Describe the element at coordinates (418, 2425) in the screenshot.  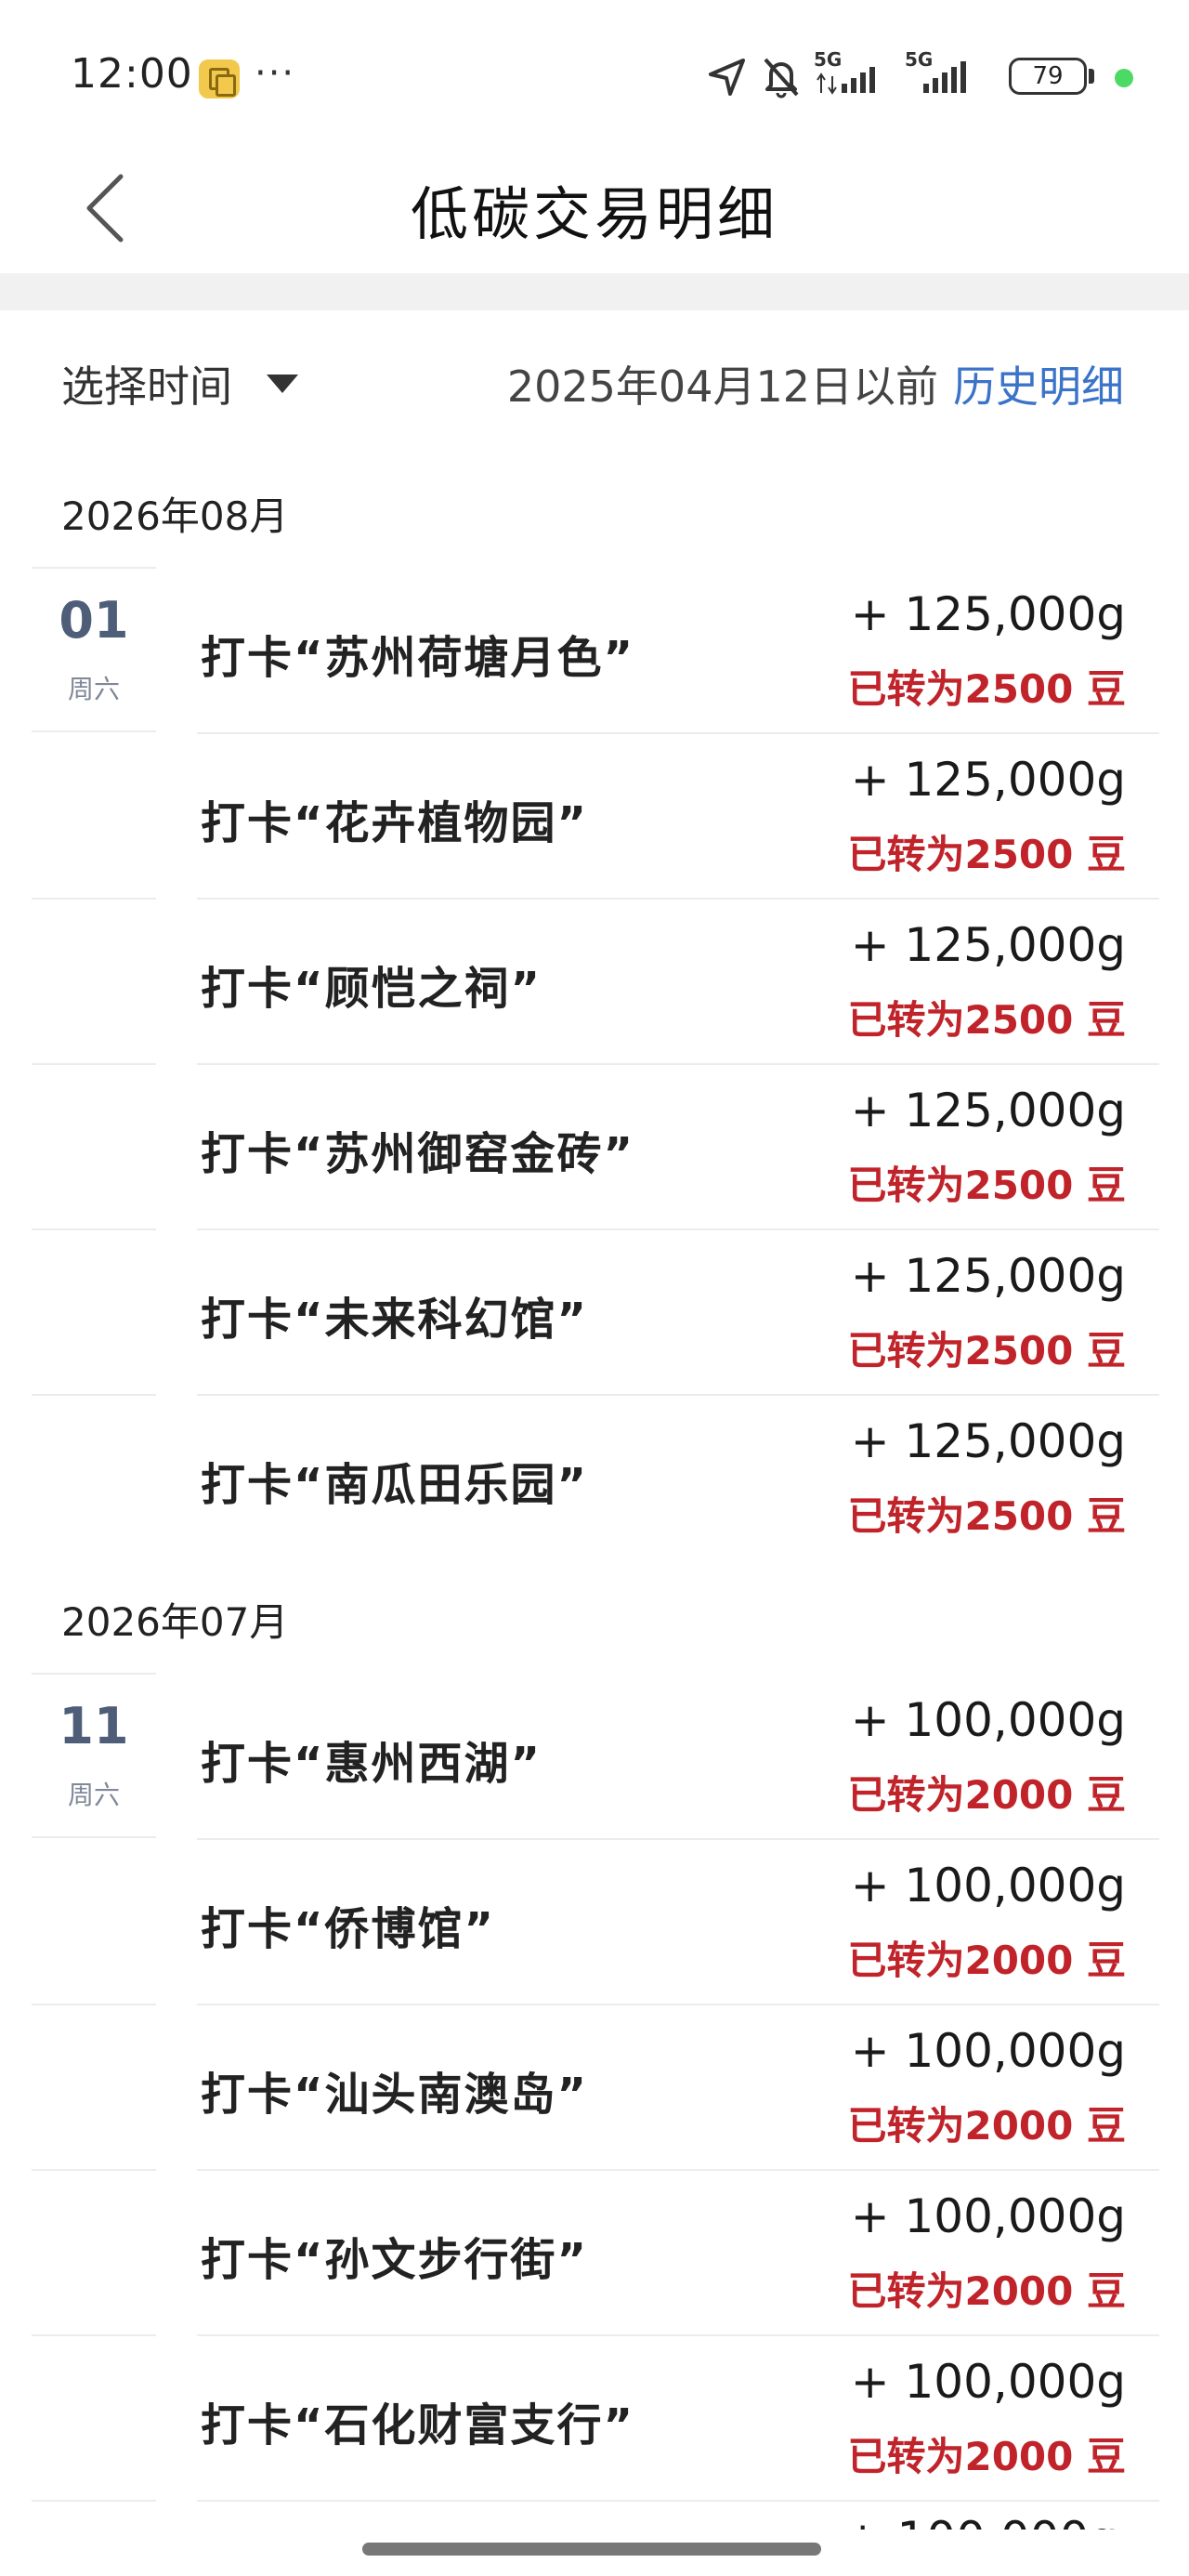
I see `transaction-title: 打卡“石化财富支行”` at that location.